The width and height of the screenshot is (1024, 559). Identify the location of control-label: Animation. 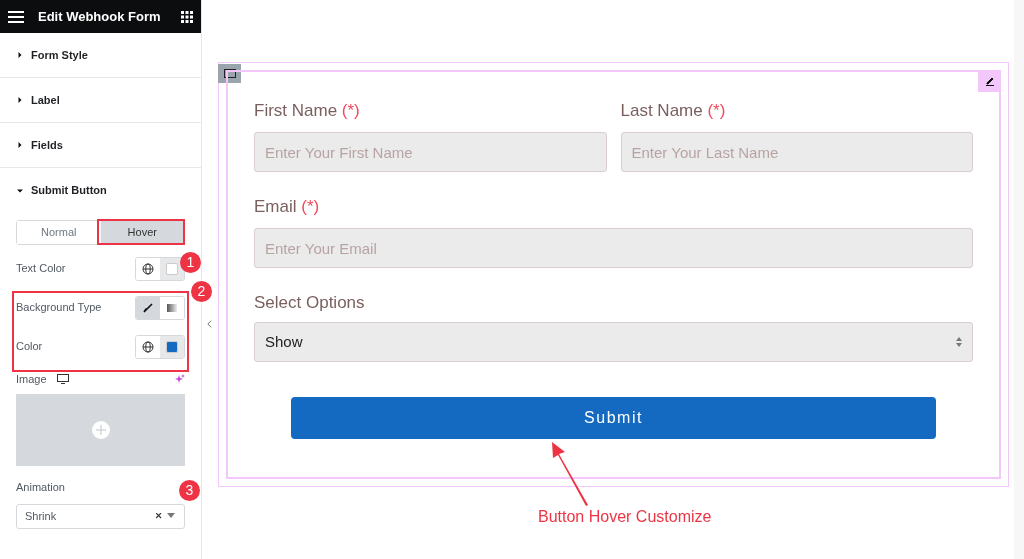
(41, 487).